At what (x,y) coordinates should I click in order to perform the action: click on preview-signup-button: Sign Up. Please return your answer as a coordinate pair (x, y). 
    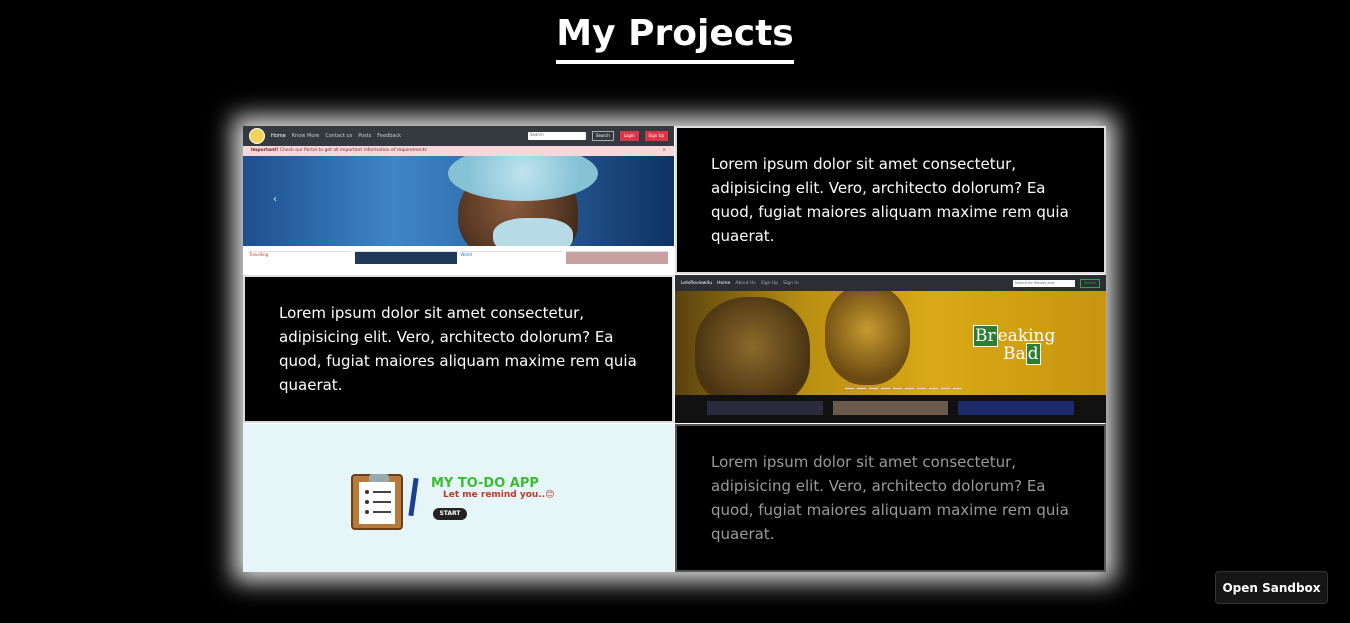
    Looking at the image, I should click on (656, 136).